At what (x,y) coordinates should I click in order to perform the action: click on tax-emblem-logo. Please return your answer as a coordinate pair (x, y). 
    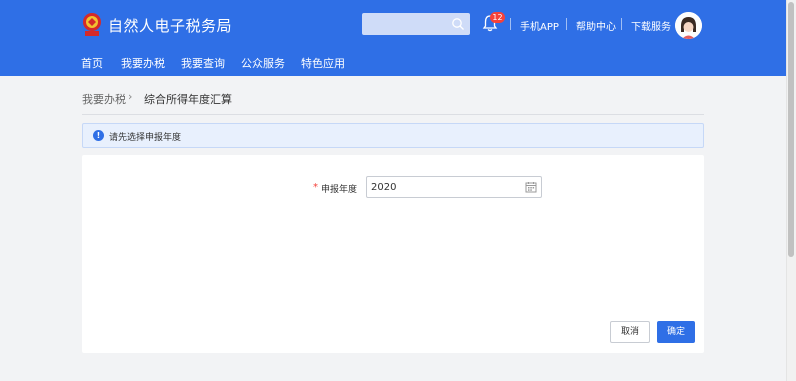
    Looking at the image, I should click on (92, 25).